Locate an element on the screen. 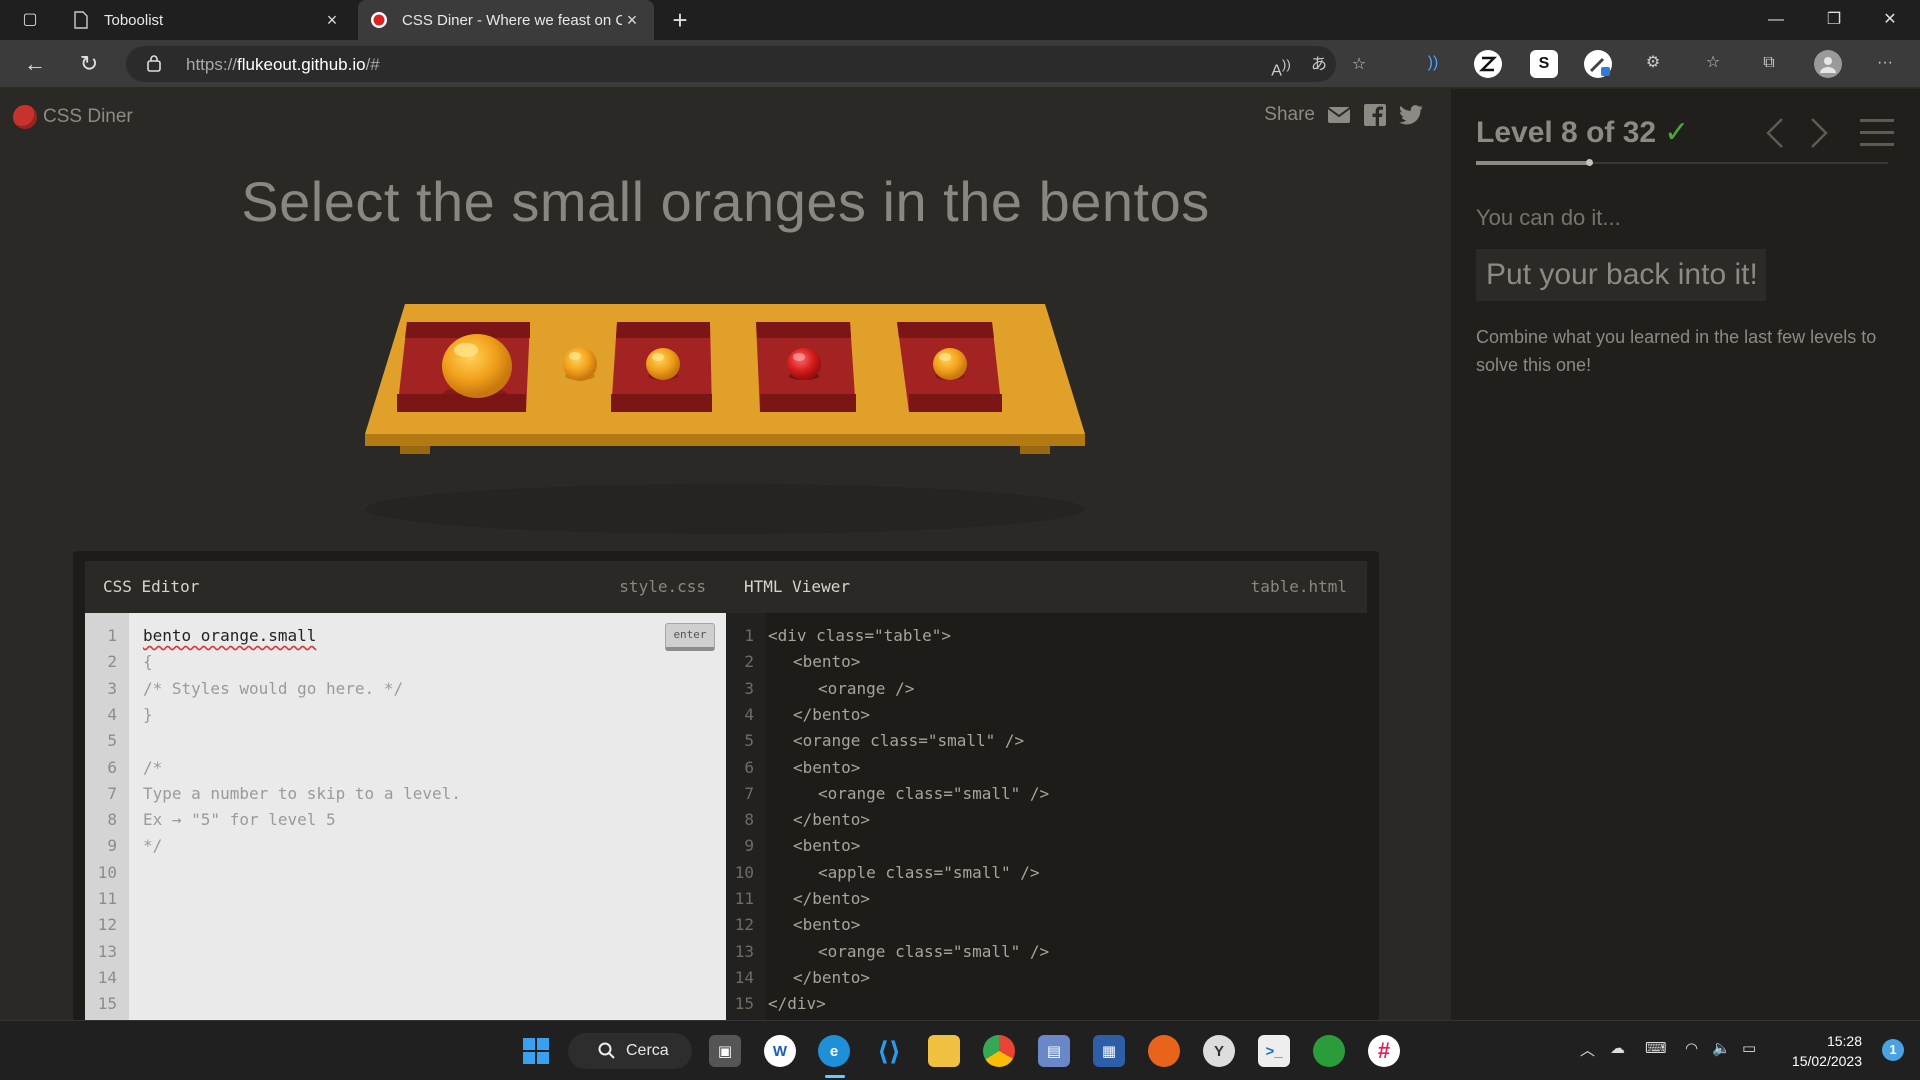  extension-avatar-icon is located at coordinates (1598, 64).